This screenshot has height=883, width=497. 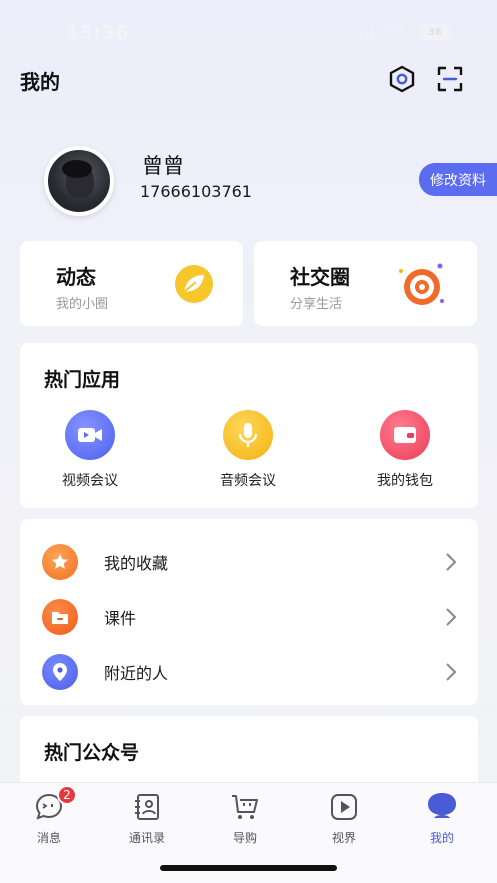 What do you see at coordinates (442, 807) in the screenshot?
I see `profile-icon` at bounding box center [442, 807].